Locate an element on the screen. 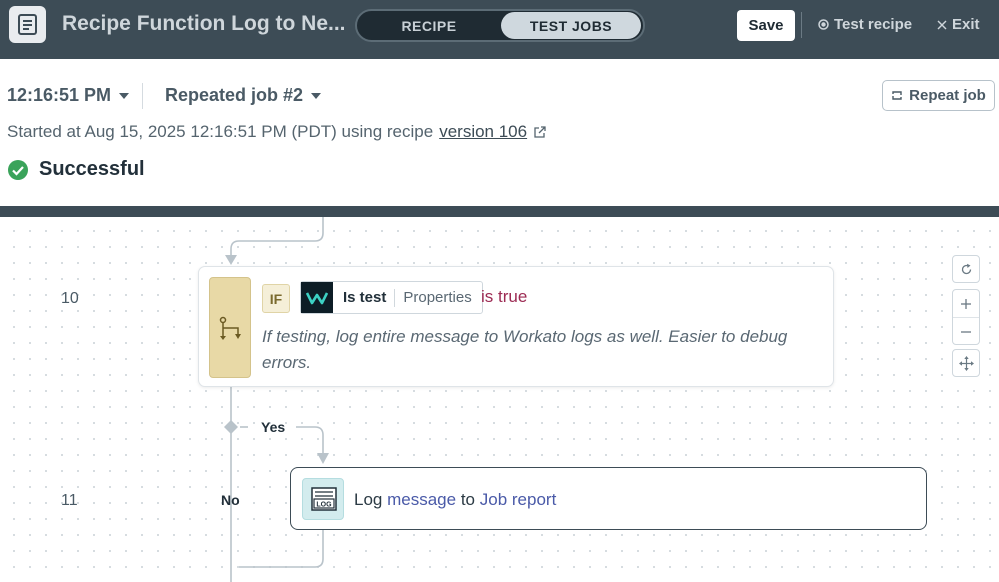 This screenshot has width=999, height=582. exit-label: Exit is located at coordinates (966, 24).